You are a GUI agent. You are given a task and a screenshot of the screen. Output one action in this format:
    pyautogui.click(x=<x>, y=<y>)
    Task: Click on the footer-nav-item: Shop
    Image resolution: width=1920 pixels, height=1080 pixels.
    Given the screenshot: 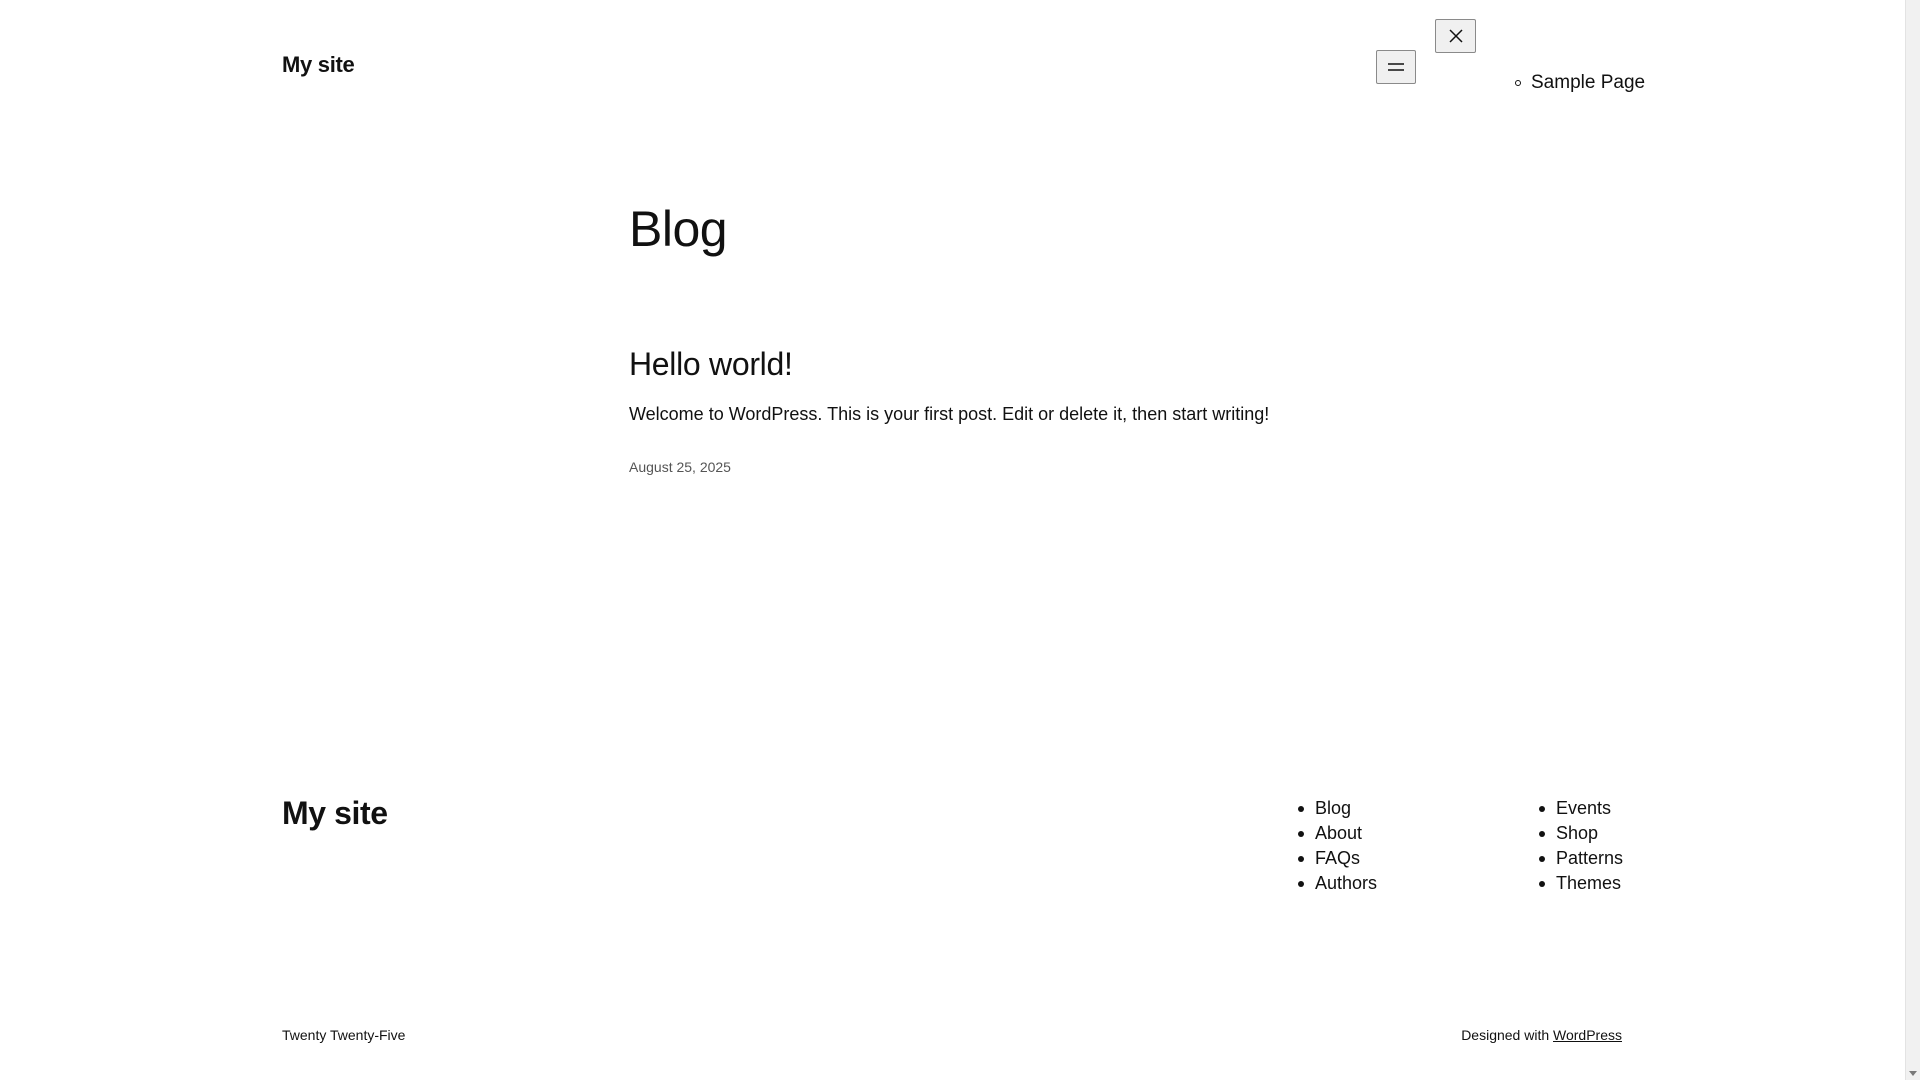 What is the action you would take?
    pyautogui.click(x=1581, y=833)
    